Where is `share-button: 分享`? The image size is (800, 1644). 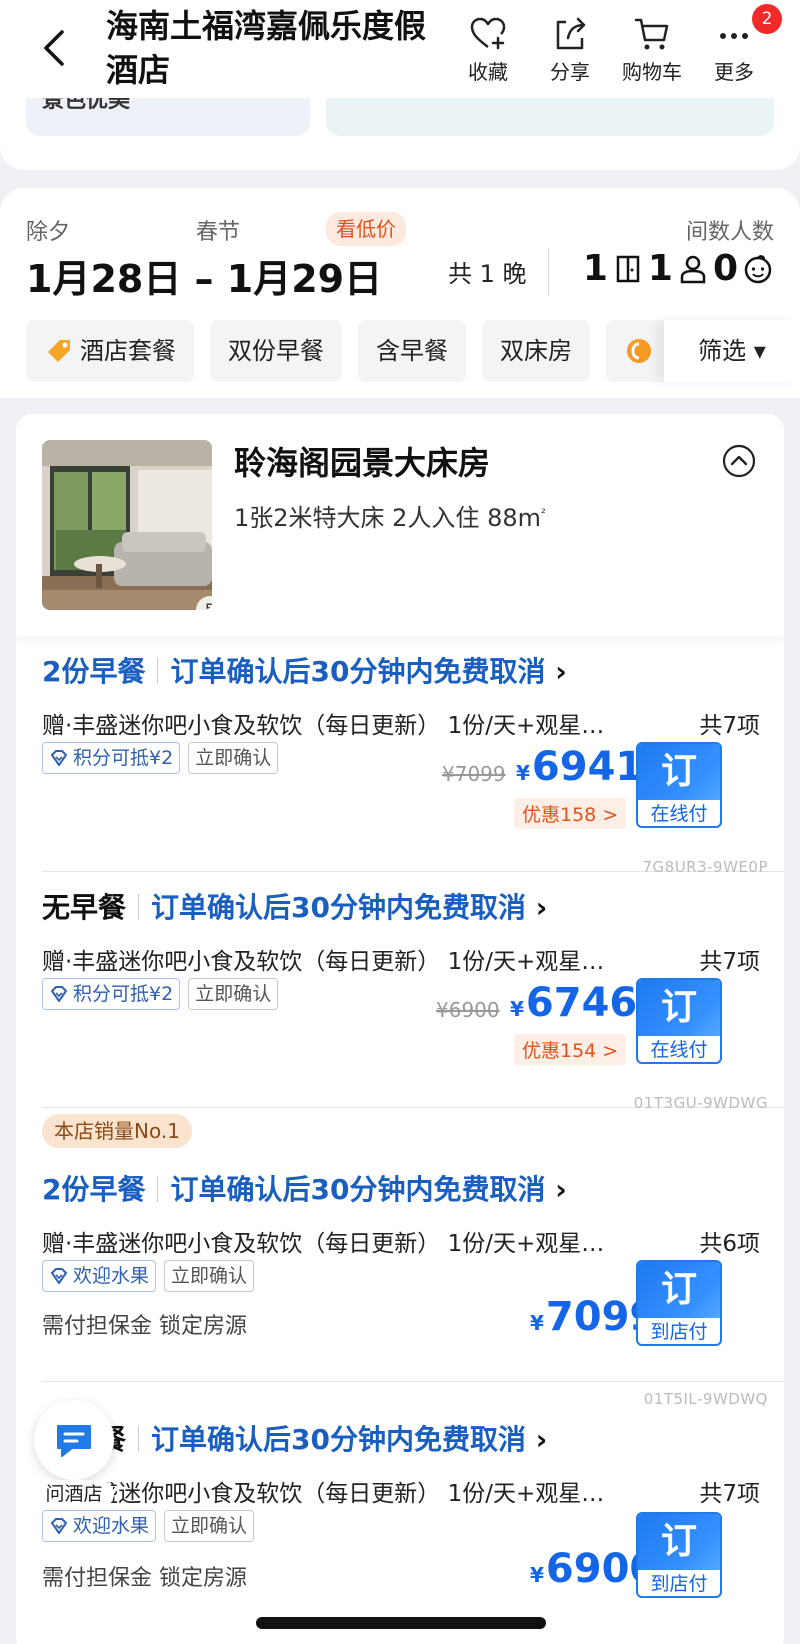 share-button: 分享 is located at coordinates (570, 50).